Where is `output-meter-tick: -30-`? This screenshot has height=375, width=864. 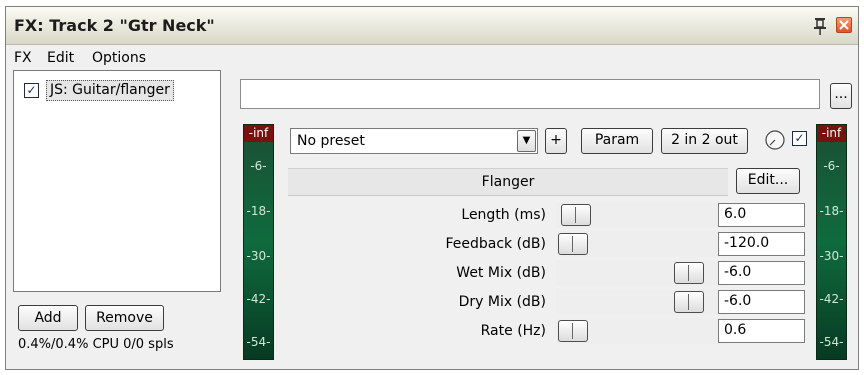 output-meter-tick: -30- is located at coordinates (831, 256).